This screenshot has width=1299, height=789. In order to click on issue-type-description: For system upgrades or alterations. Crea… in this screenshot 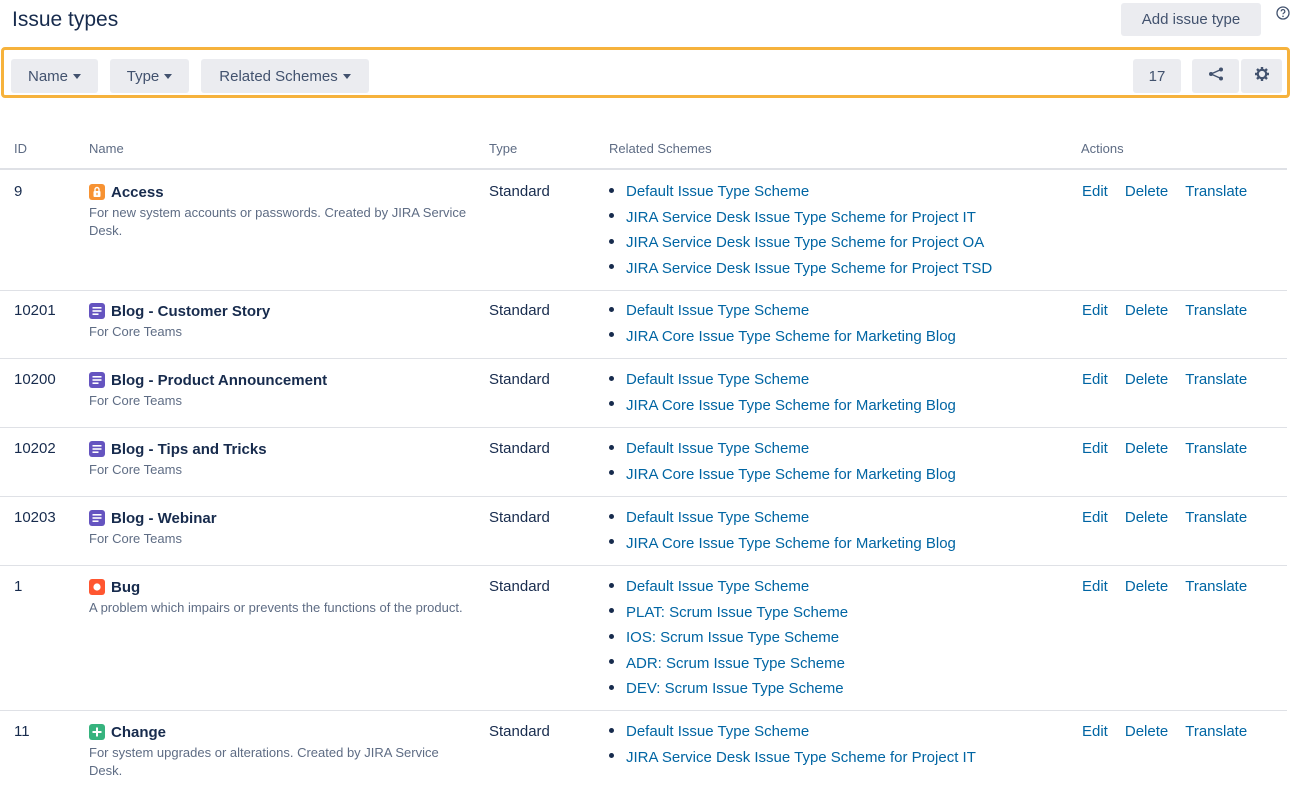, I will do `click(264, 761)`.